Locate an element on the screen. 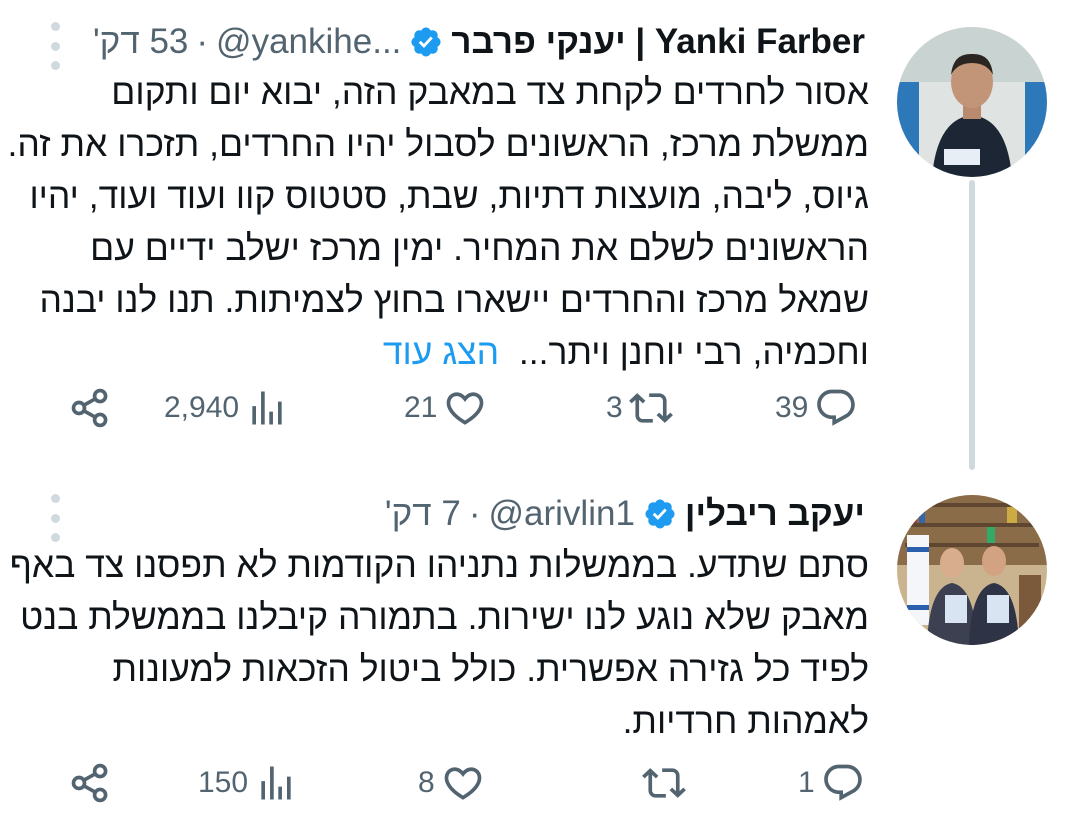  like-button: 8 is located at coordinates (451, 783).